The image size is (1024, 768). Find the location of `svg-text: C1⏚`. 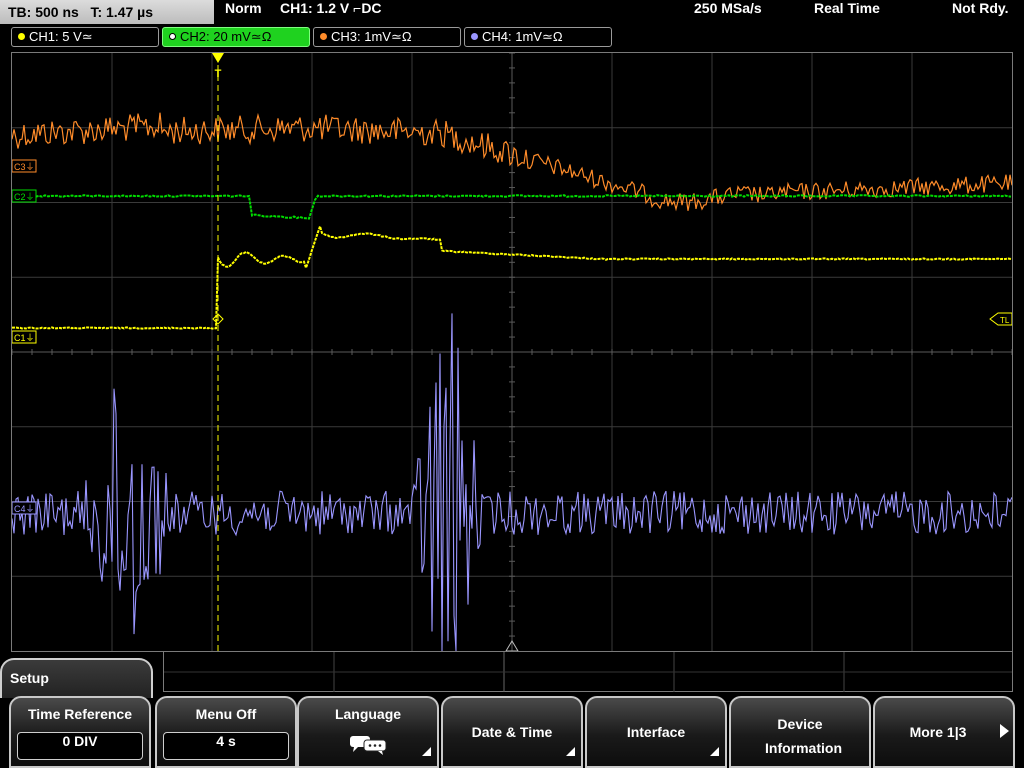

svg-text: C1⏚ is located at coordinates (24, 338).